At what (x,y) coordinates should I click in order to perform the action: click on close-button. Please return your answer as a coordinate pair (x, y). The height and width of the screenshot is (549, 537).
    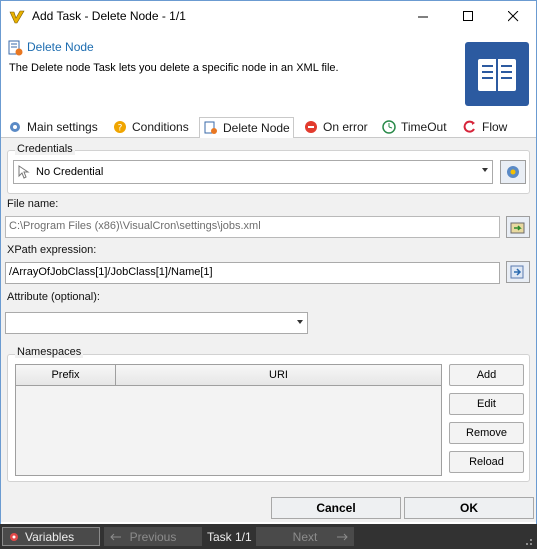
    Looking at the image, I should click on (513, 16).